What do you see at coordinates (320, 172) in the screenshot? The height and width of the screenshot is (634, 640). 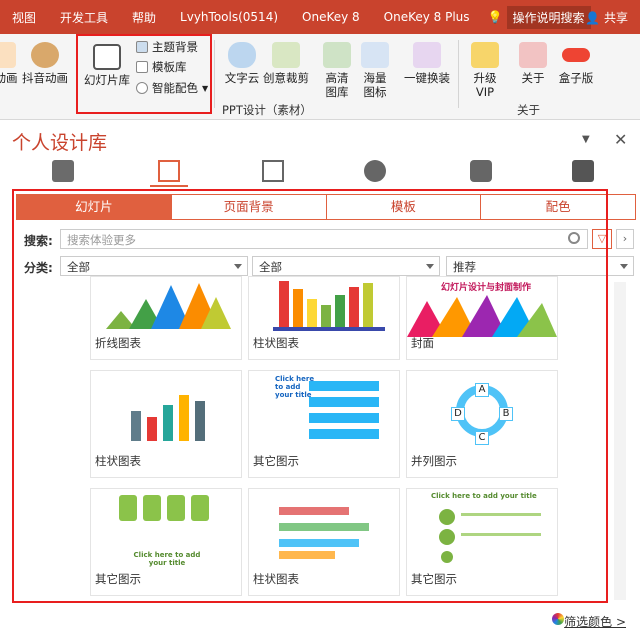 I see `panel-icon-bar` at bounding box center [320, 172].